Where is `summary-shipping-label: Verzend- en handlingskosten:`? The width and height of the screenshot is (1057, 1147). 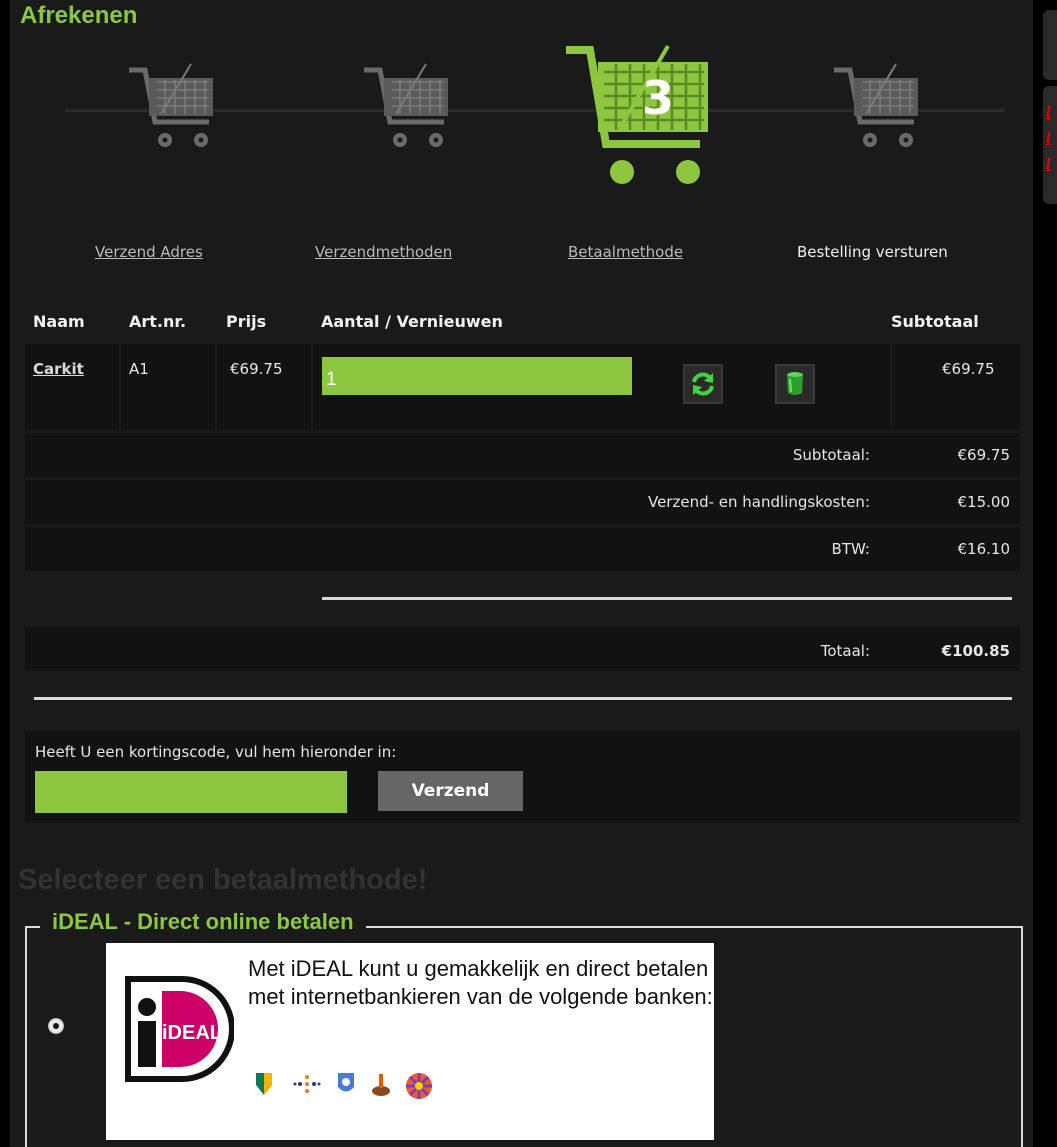
summary-shipping-label: Verzend- en handlingskosten: is located at coordinates (758, 502).